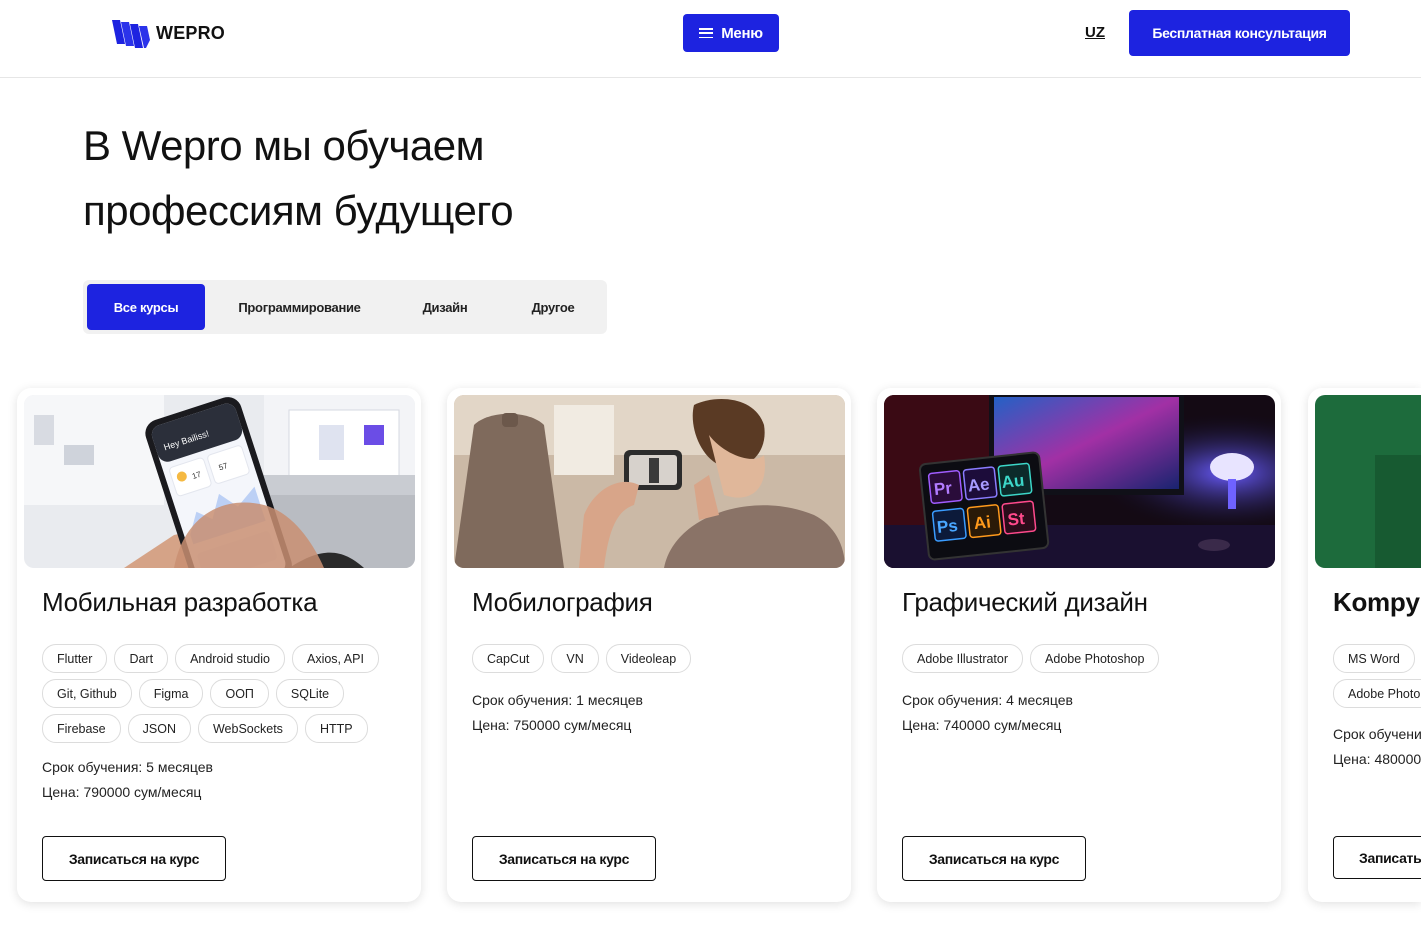 The height and width of the screenshot is (935, 1421). I want to click on course-image-mobile-dev: Hey Bailiss! 17 57, so click(219, 481).